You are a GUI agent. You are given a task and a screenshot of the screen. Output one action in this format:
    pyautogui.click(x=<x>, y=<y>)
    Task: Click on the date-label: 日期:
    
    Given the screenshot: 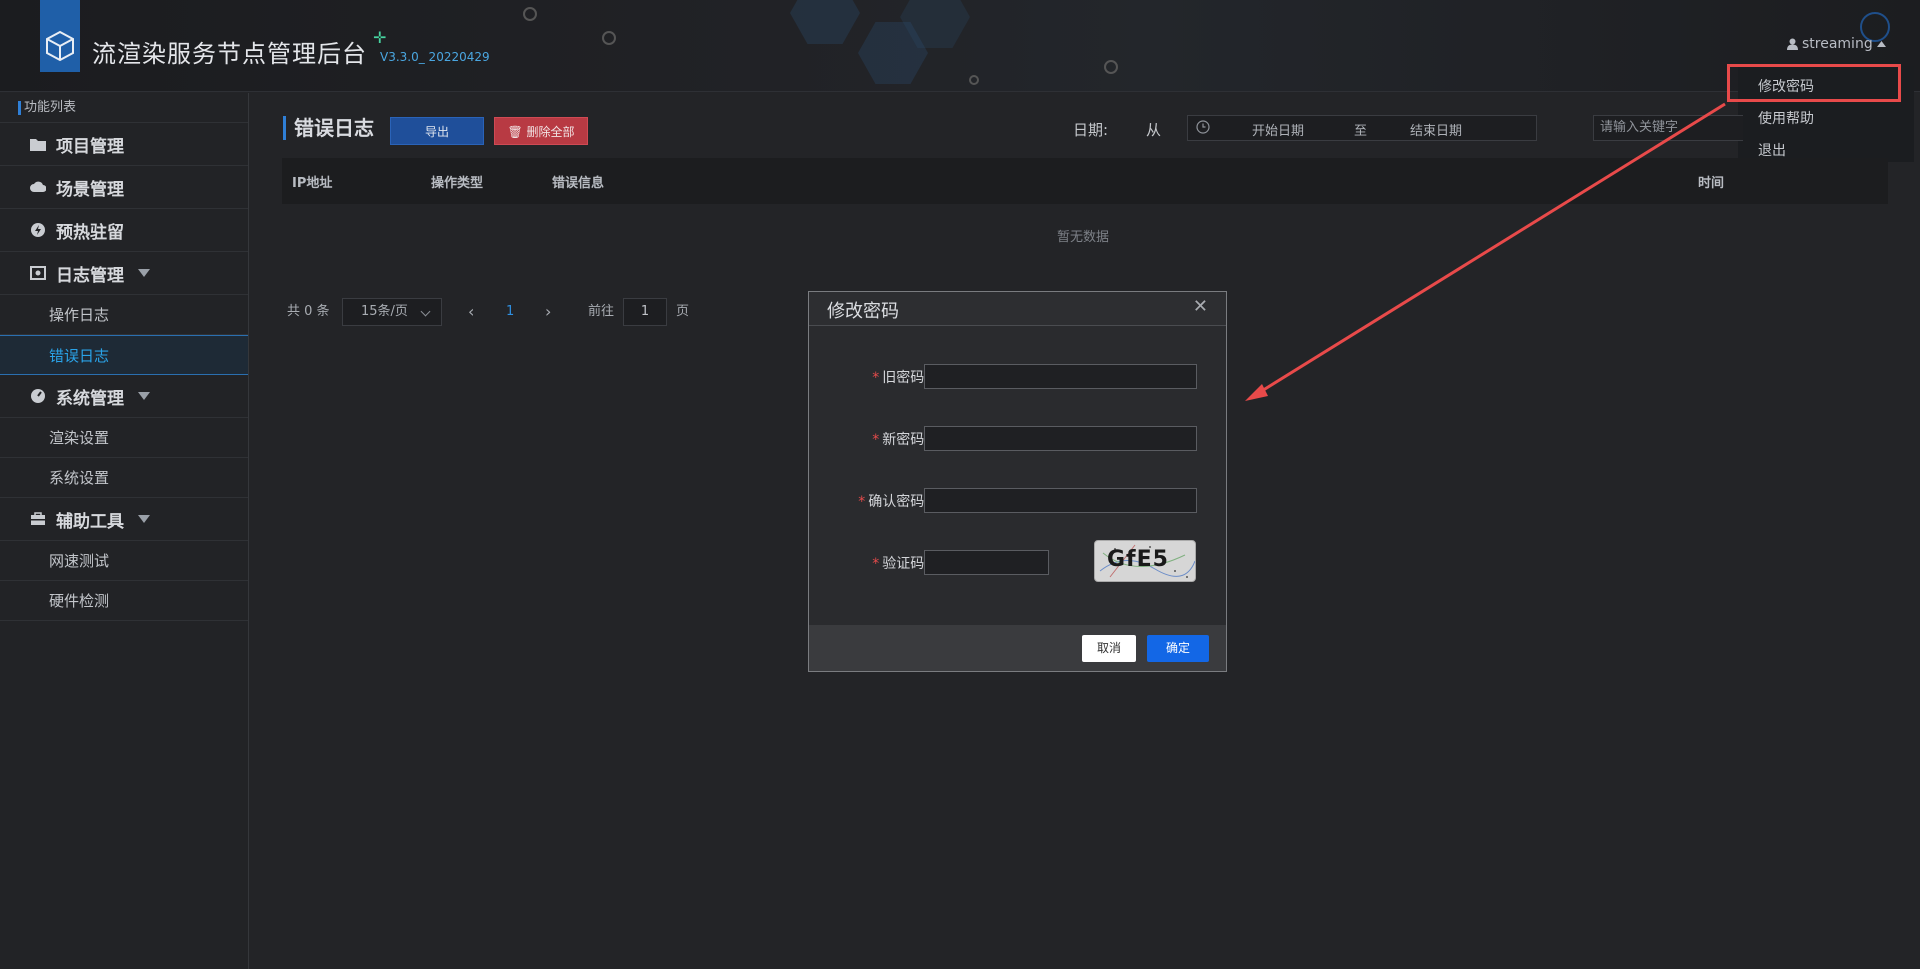 What is the action you would take?
    pyautogui.click(x=1091, y=130)
    